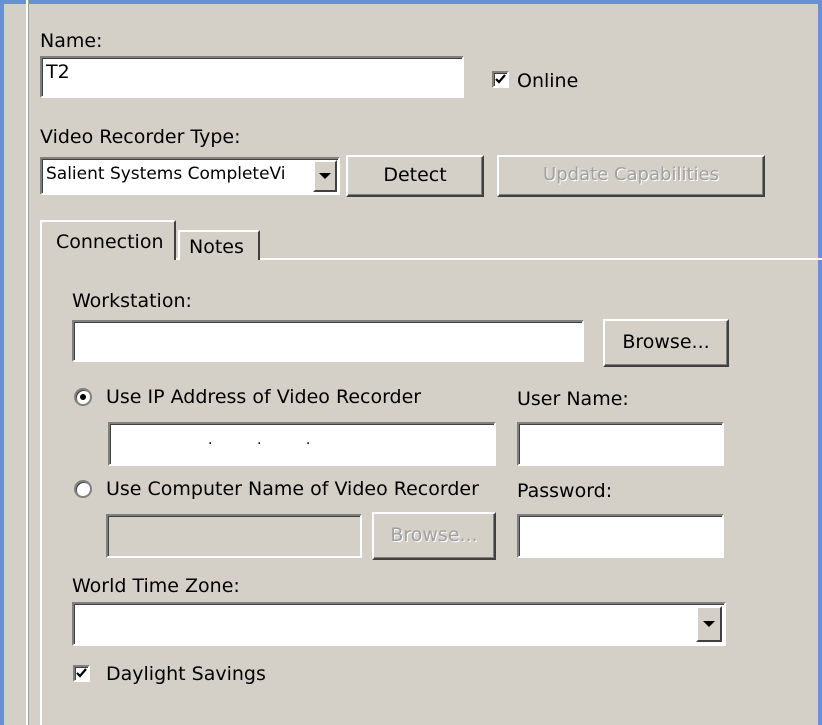  I want to click on name-field: T2, so click(252, 77).